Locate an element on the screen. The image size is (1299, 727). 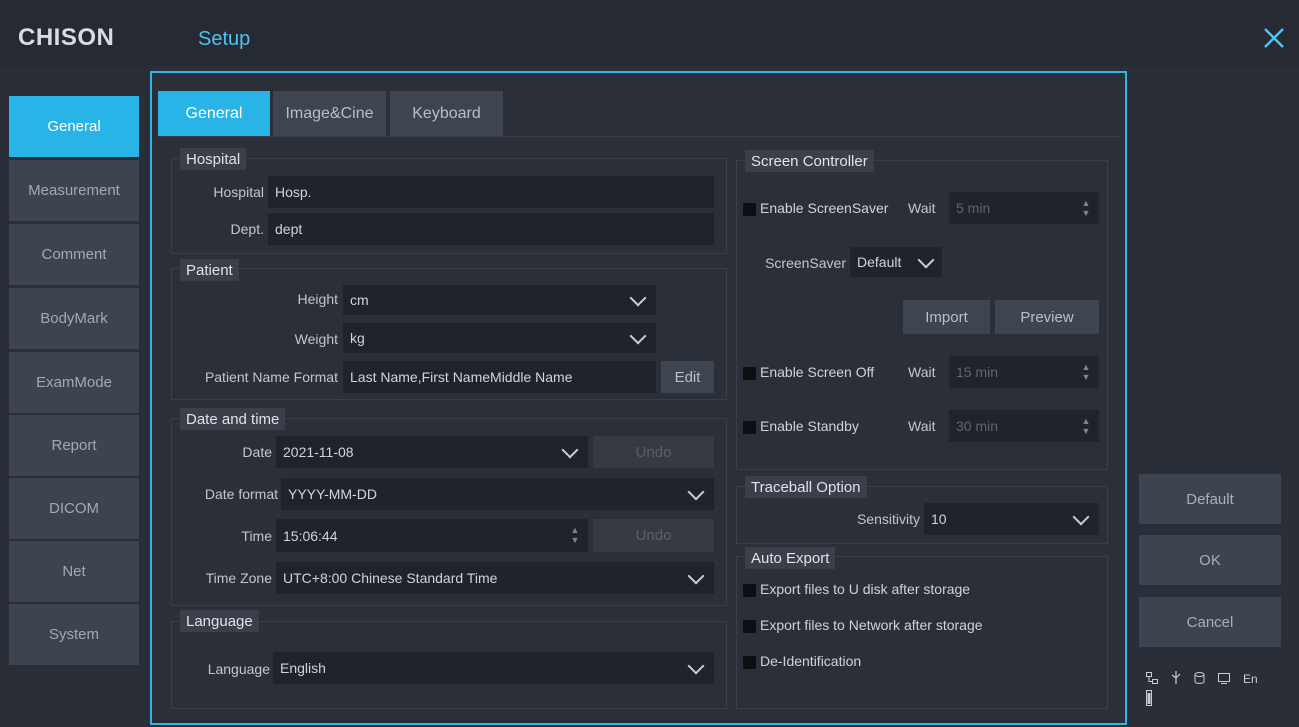
export-udisk-checkbox is located at coordinates (749, 590).